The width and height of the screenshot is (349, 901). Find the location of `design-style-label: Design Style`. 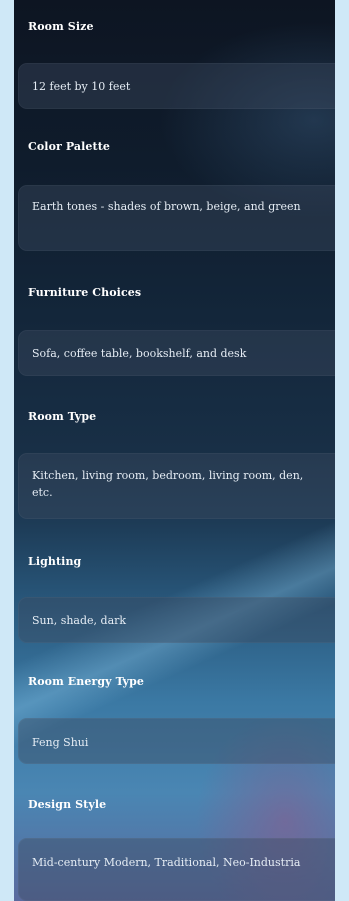

design-style-label: Design Style is located at coordinates (67, 804).